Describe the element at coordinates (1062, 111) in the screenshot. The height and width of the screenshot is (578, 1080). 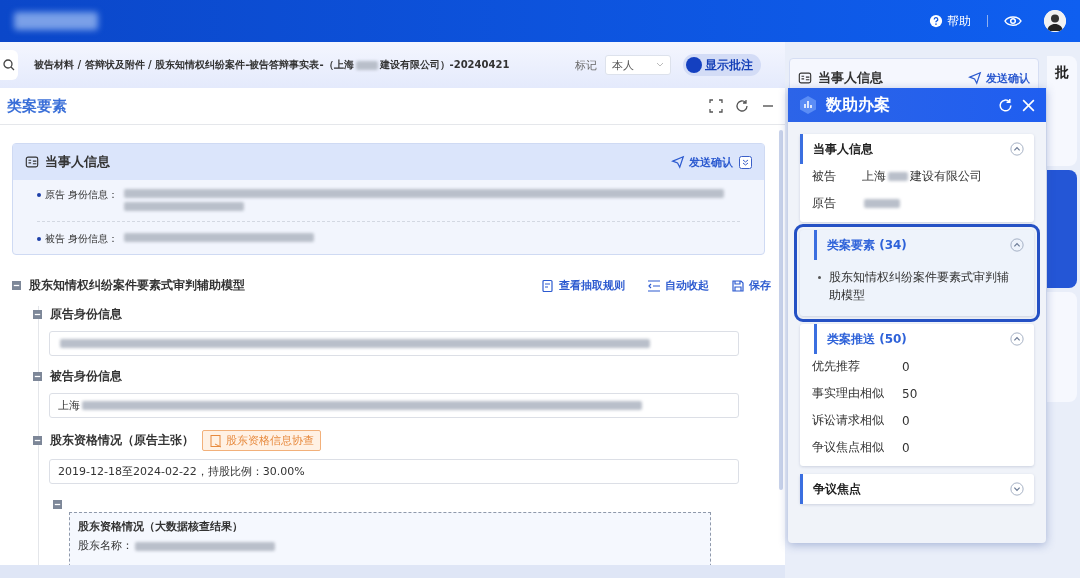
I see `side-tab: 批` at that location.